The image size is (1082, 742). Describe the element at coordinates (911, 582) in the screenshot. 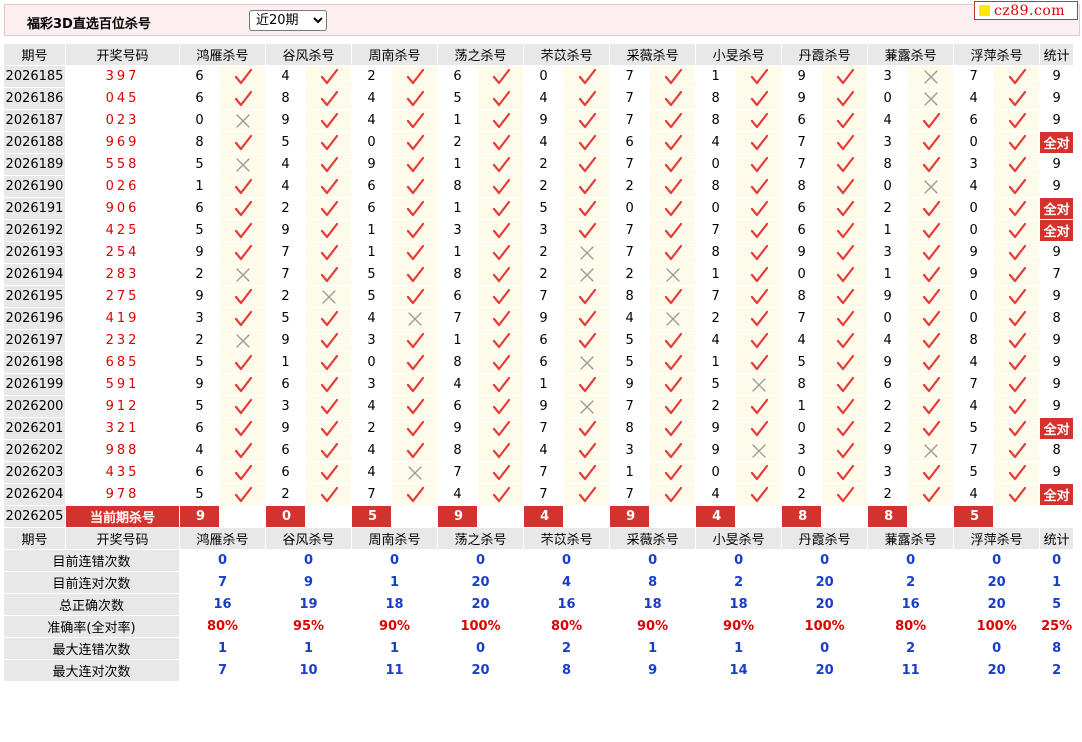

I see `summary-value: 2` at that location.